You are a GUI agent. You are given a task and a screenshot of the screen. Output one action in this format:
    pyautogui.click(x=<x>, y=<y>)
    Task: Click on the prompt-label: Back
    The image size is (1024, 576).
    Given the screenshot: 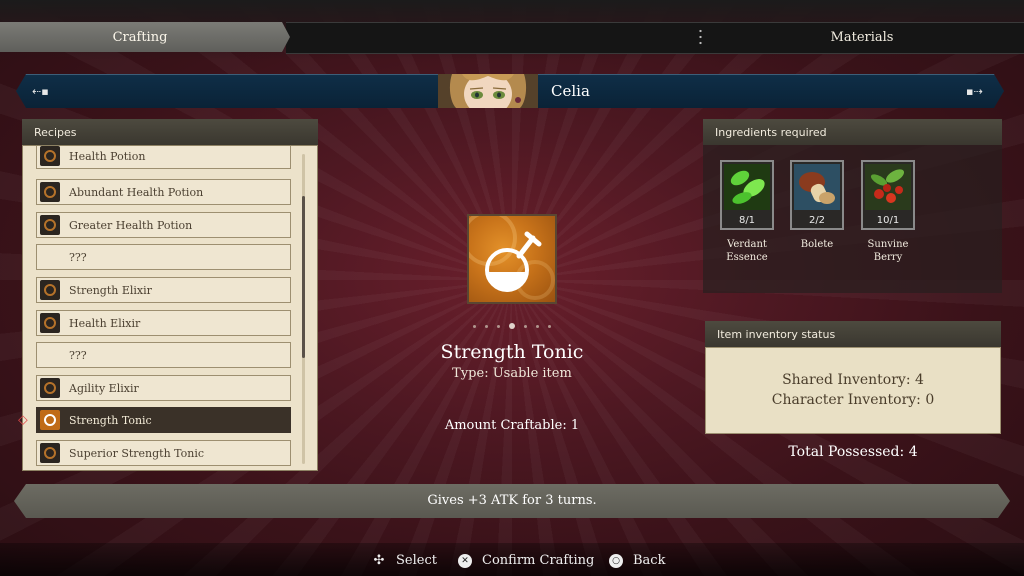 What is the action you would take?
    pyautogui.click(x=649, y=560)
    